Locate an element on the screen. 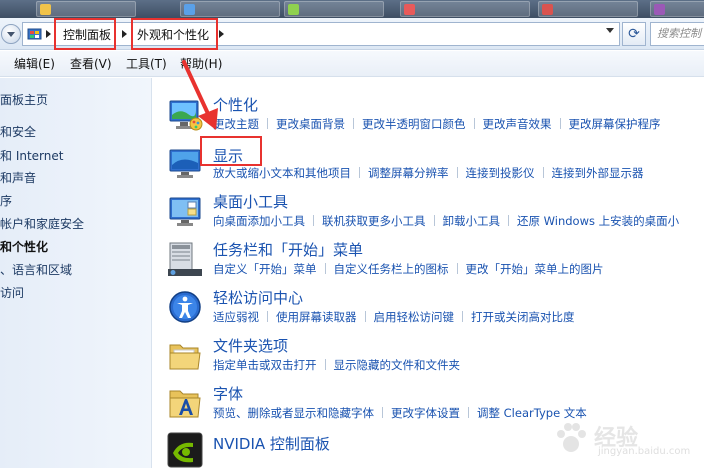  category-title: NVIDIA 控制面板 is located at coordinates (271, 444).